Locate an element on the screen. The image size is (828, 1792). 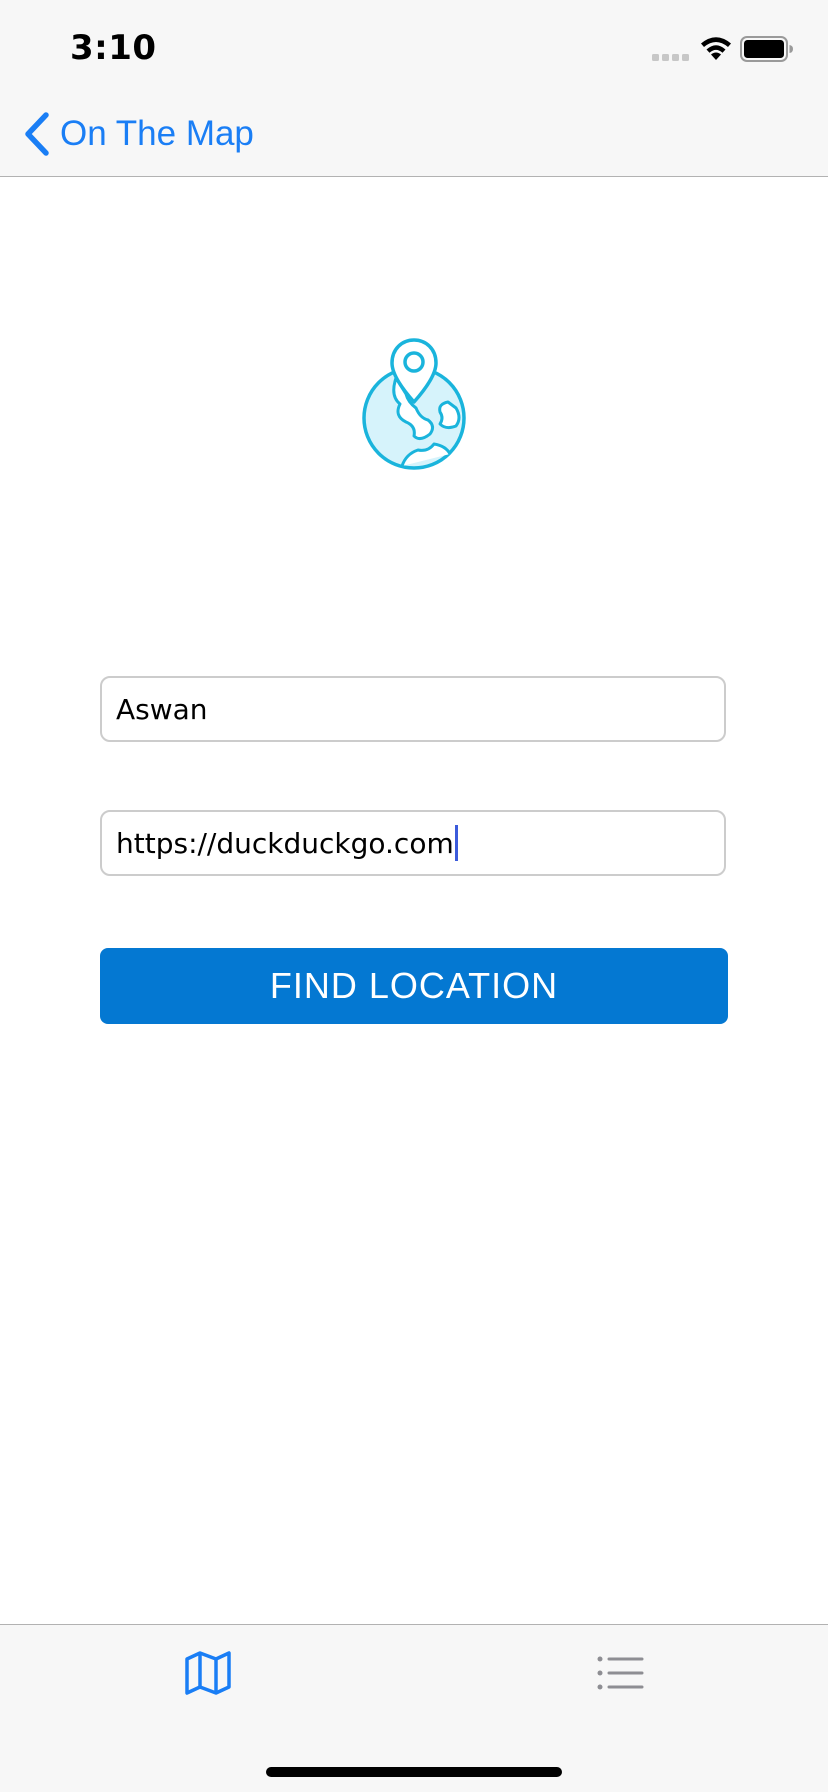
text-cursor is located at coordinates (456, 843).